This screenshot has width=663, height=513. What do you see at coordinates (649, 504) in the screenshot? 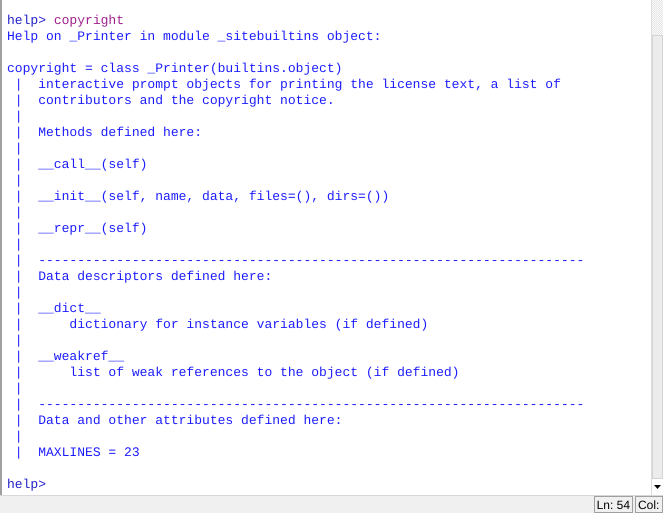
I see `column-indicator: Col:` at bounding box center [649, 504].